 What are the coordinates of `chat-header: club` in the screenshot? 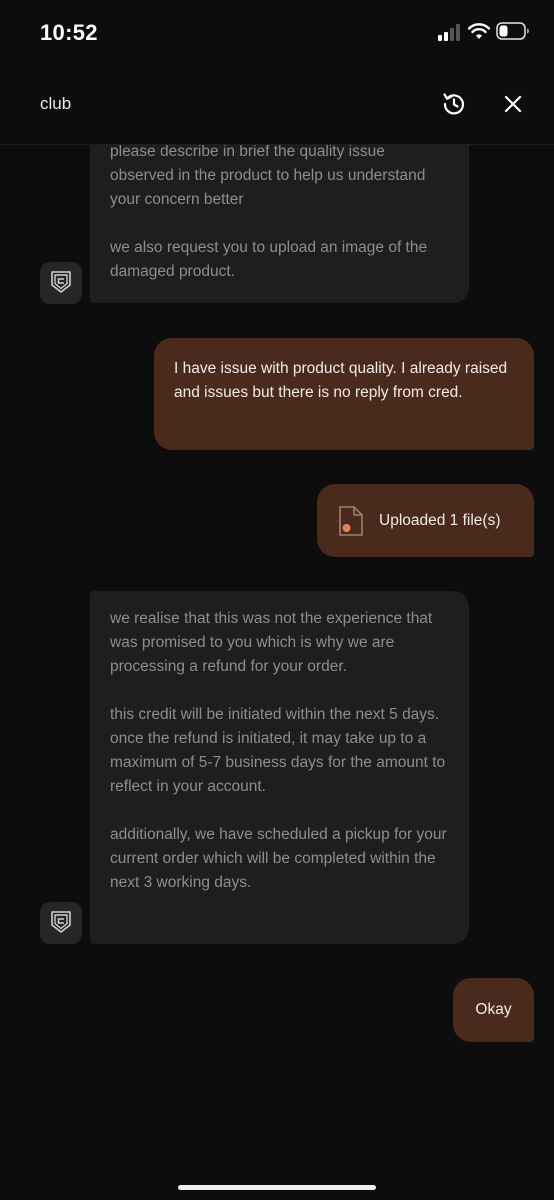 It's located at (277, 105).